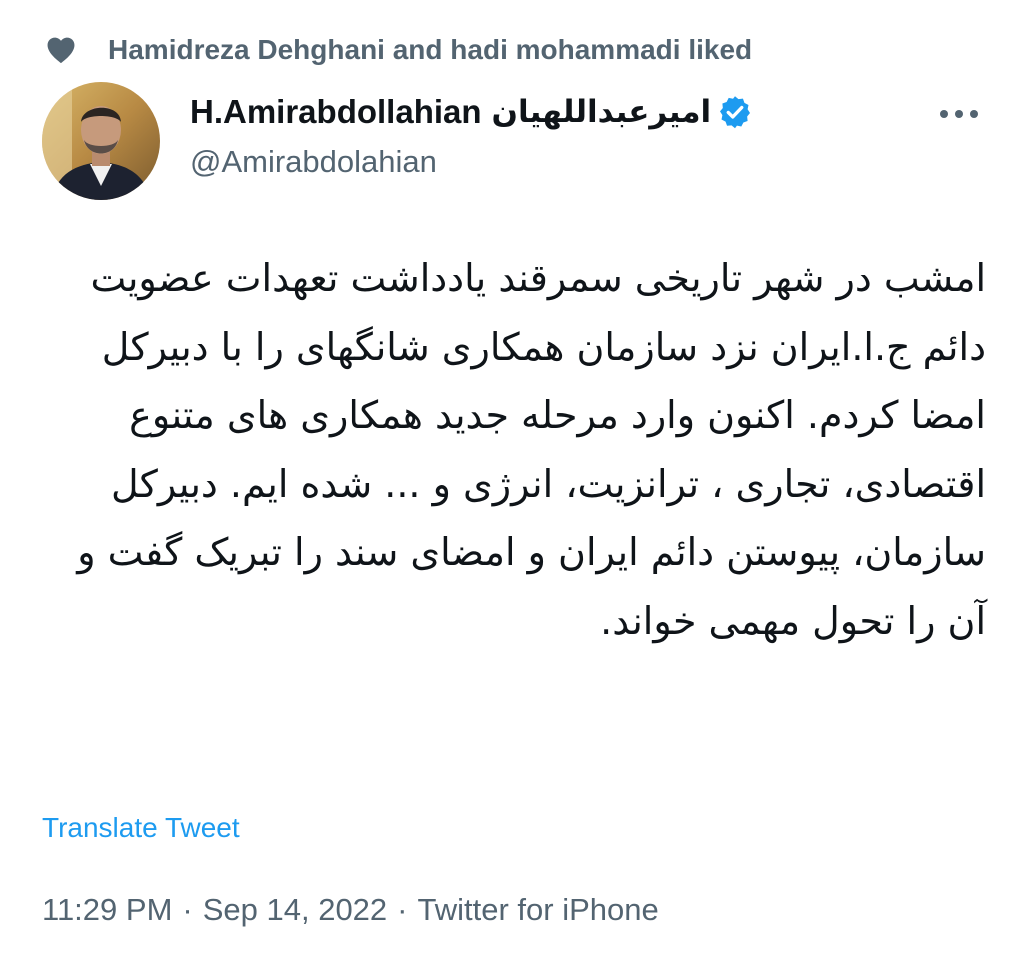  I want to click on tweet-metadata: 11:29 PM · Sep 14, 2022 · Twitter for iPhone, so click(350, 910).